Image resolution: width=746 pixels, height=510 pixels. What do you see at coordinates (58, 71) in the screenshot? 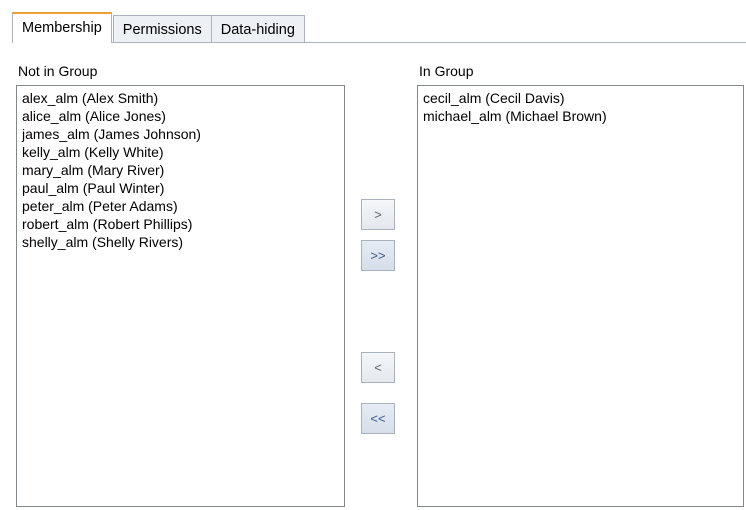
I see `not-in-group-label: Not in Group` at bounding box center [58, 71].